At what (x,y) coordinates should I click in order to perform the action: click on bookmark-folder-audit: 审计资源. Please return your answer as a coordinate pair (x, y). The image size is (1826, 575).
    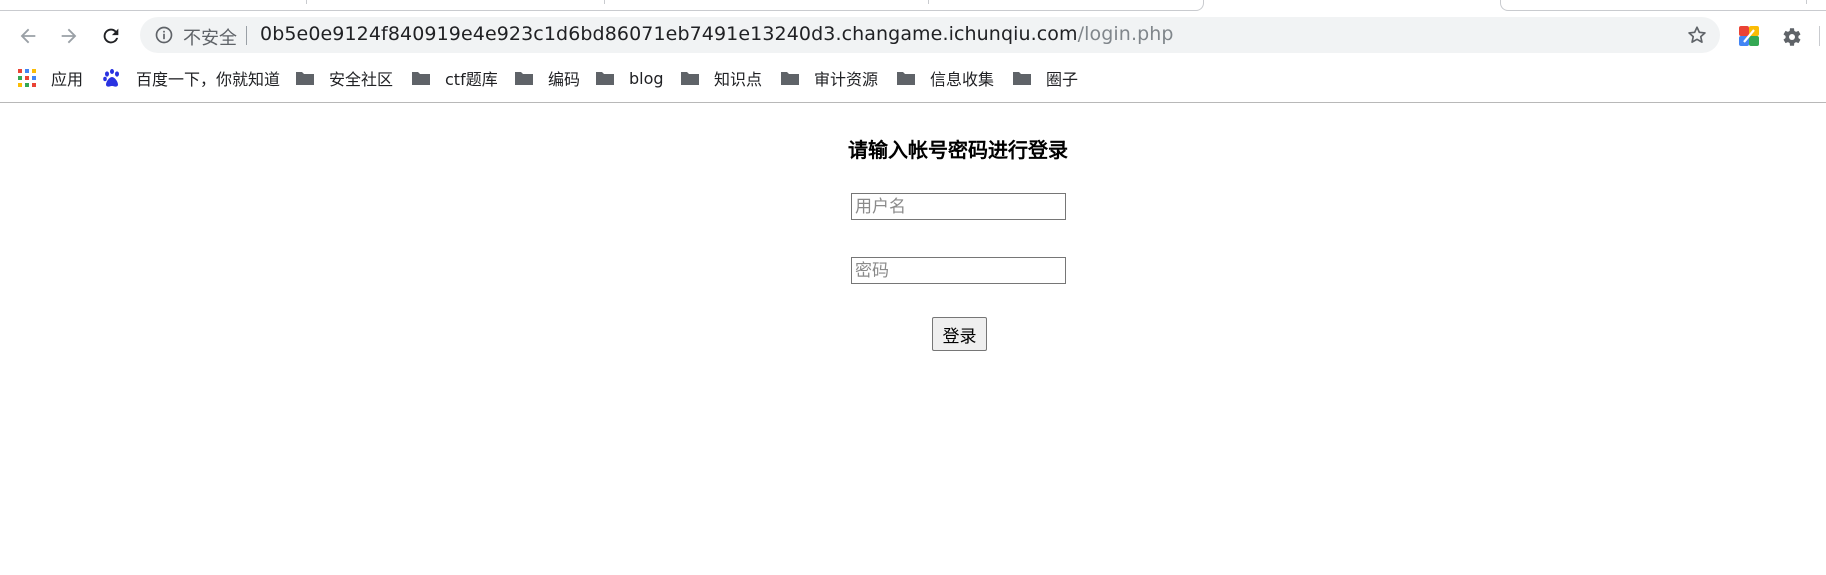
    Looking at the image, I should click on (829, 78).